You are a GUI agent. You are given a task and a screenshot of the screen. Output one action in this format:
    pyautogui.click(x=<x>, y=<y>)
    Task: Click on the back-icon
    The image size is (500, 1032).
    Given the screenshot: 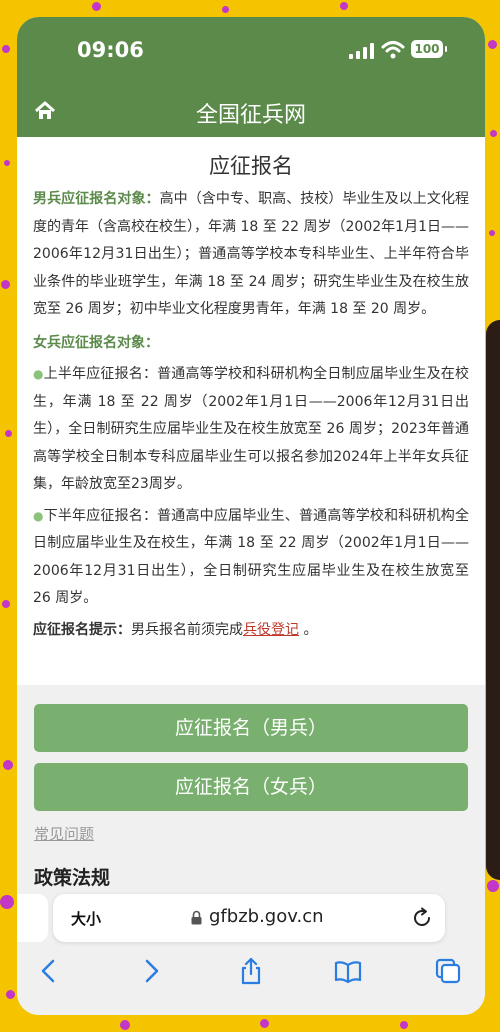 What is the action you would take?
    pyautogui.click(x=49, y=971)
    